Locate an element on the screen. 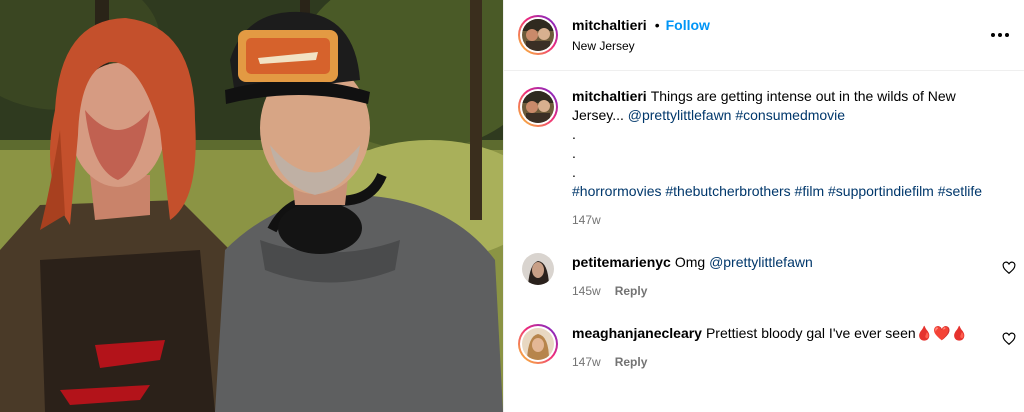 Image resolution: width=1024 pixels, height=412 pixels. author-avatar is located at coordinates (538, 35).